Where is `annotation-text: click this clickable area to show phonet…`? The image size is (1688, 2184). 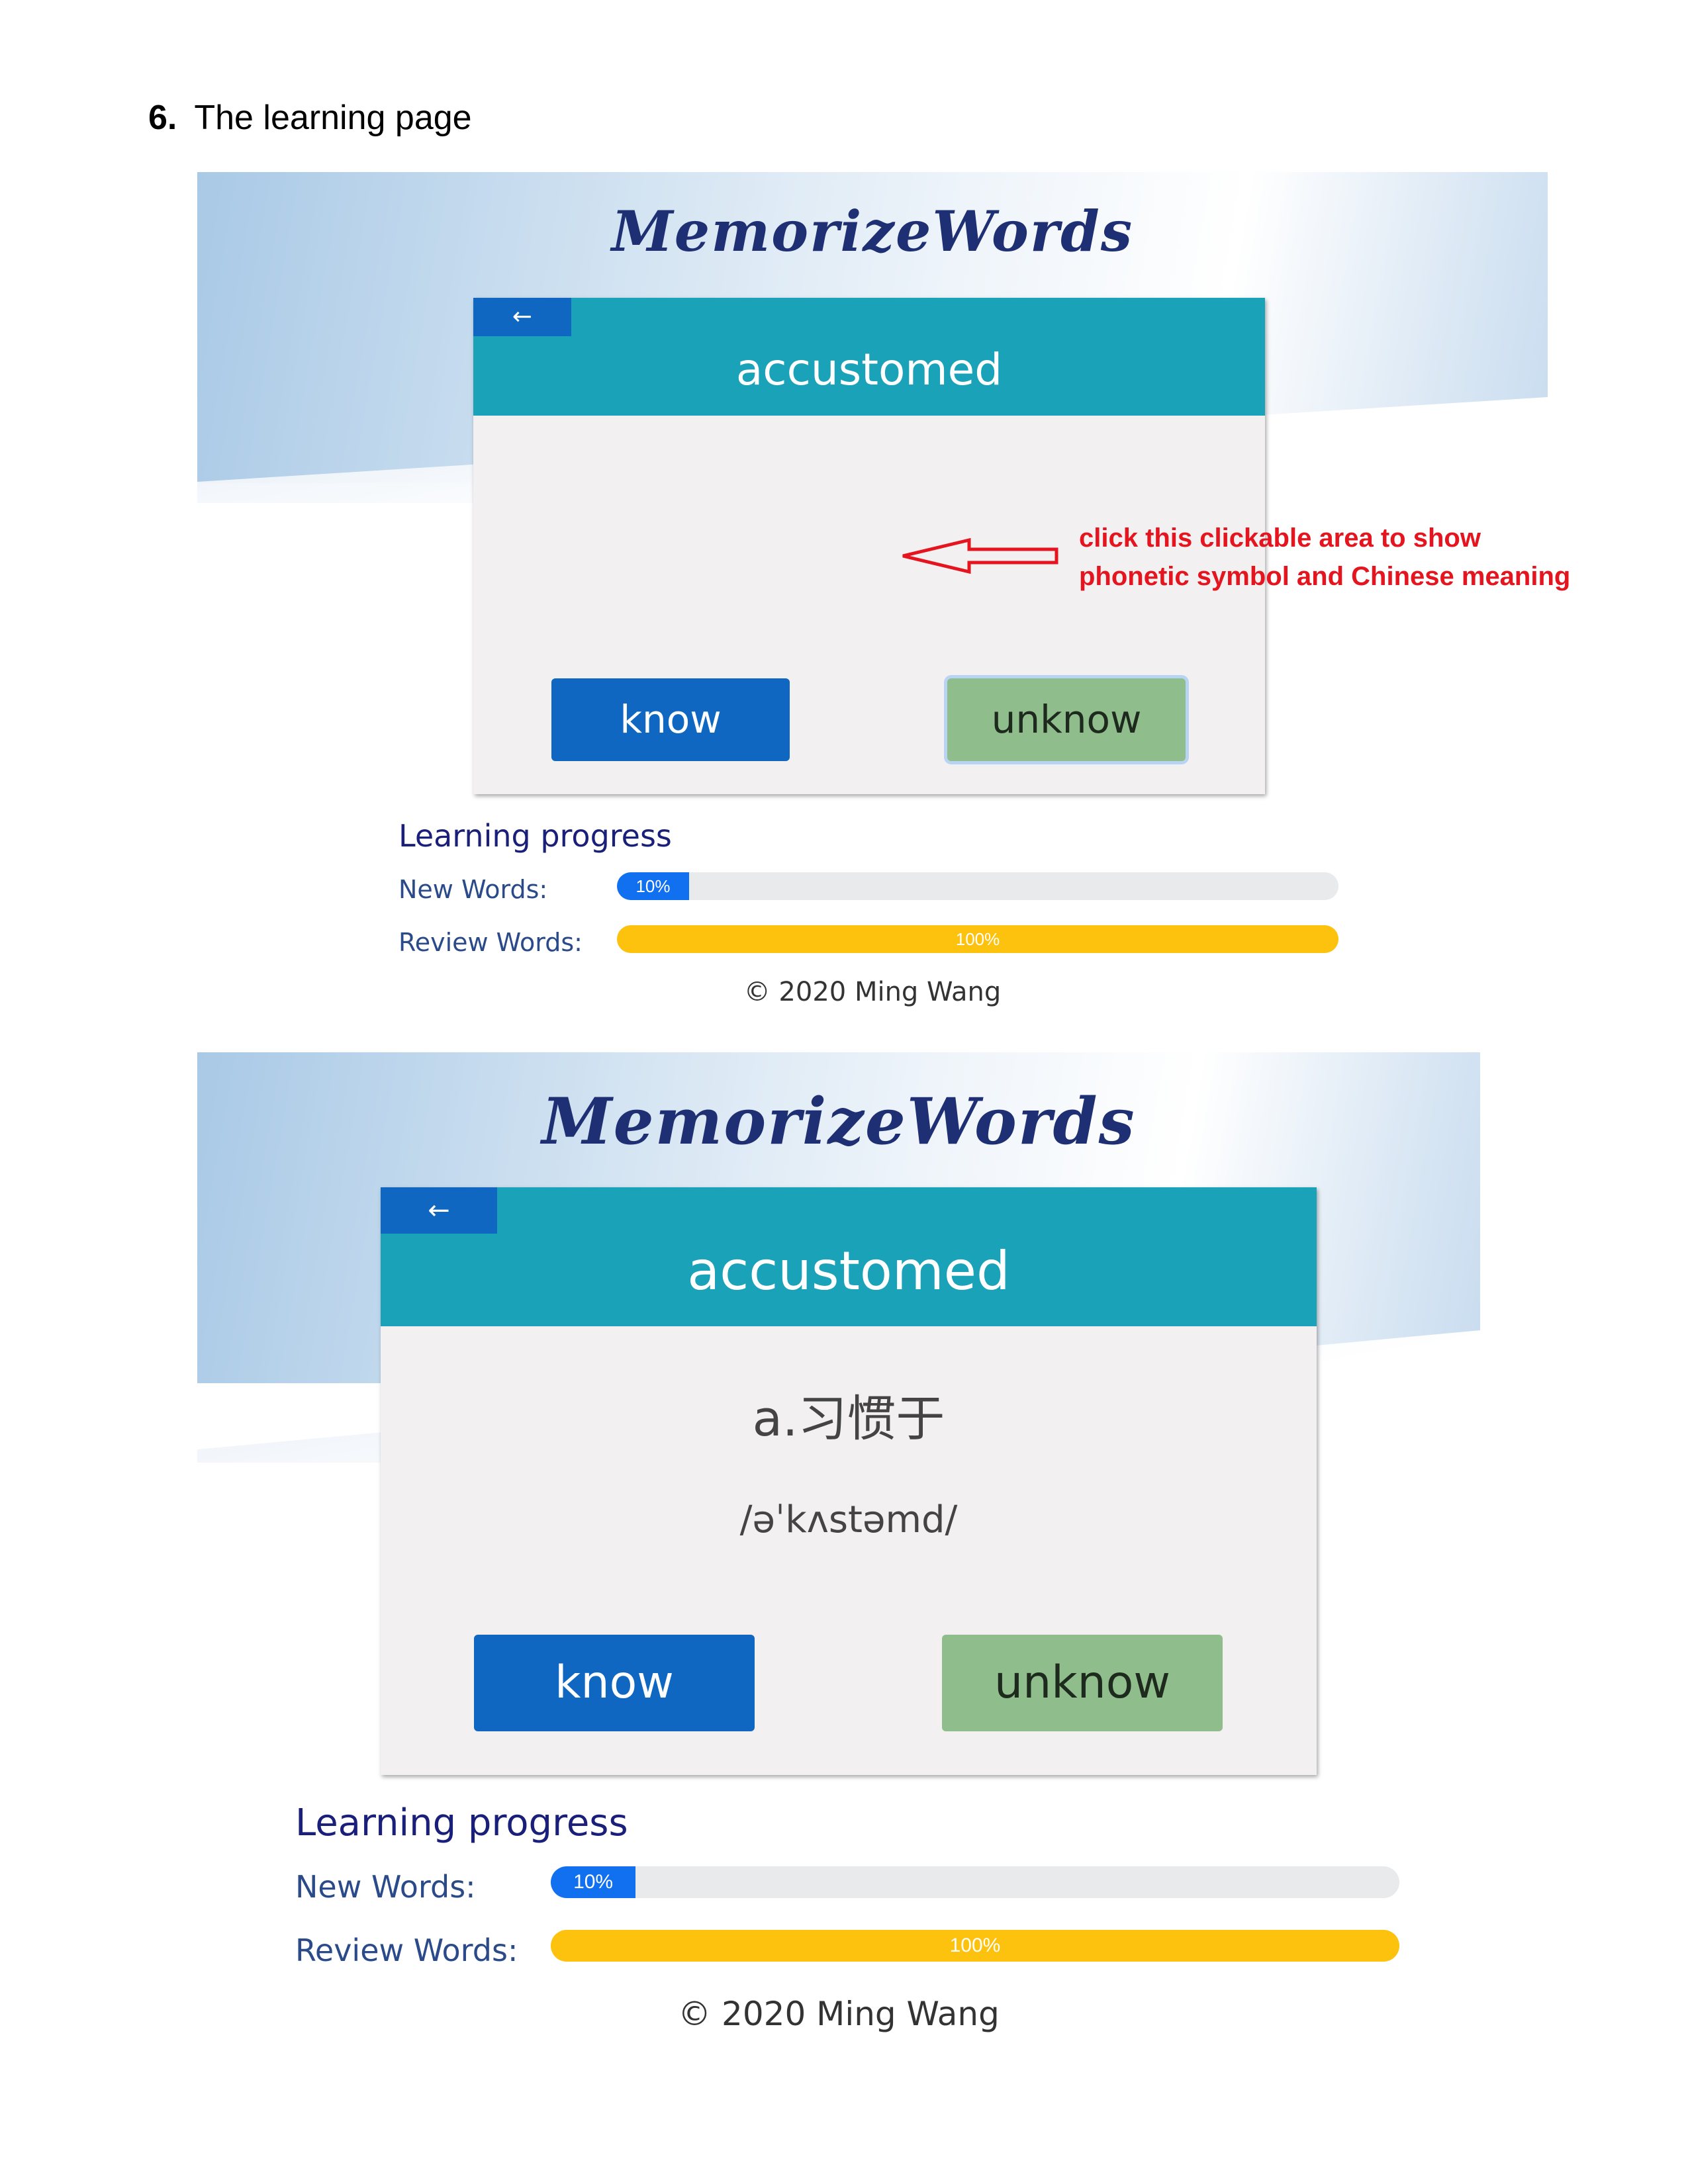 annotation-text: click this clickable area to show phonet… is located at coordinates (1324, 557).